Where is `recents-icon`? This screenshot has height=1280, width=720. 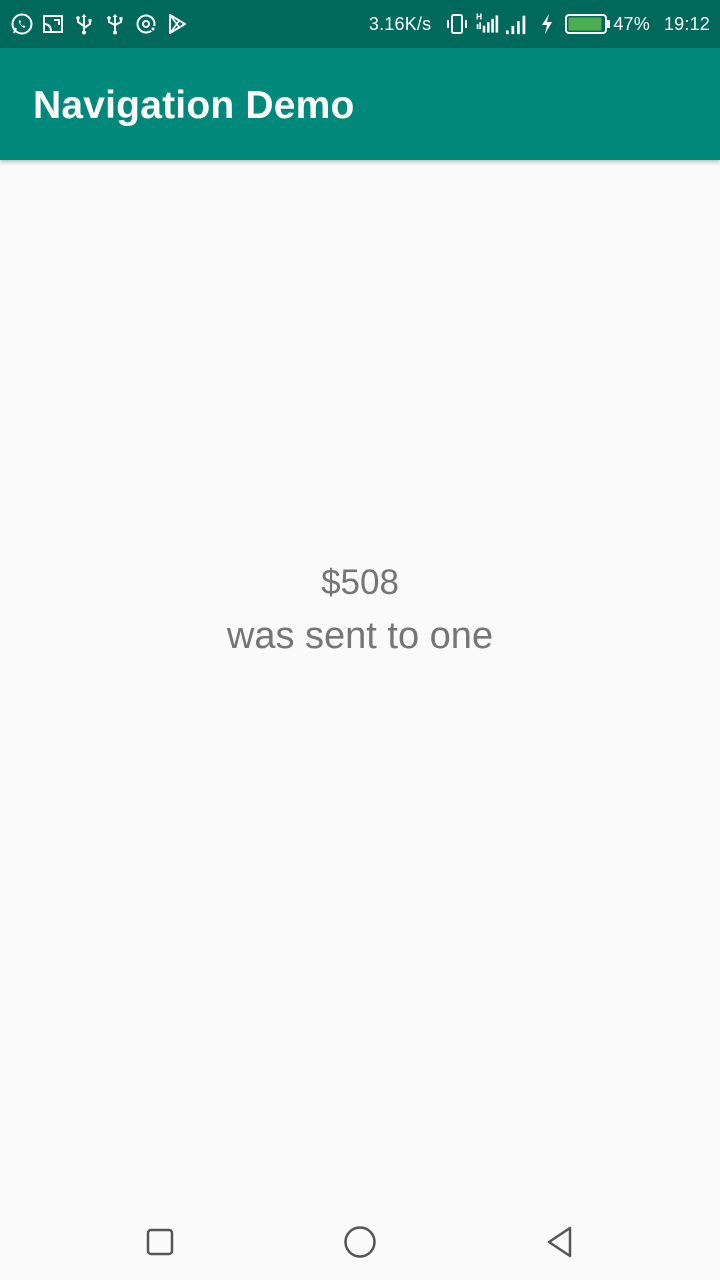 recents-icon is located at coordinates (160, 1244).